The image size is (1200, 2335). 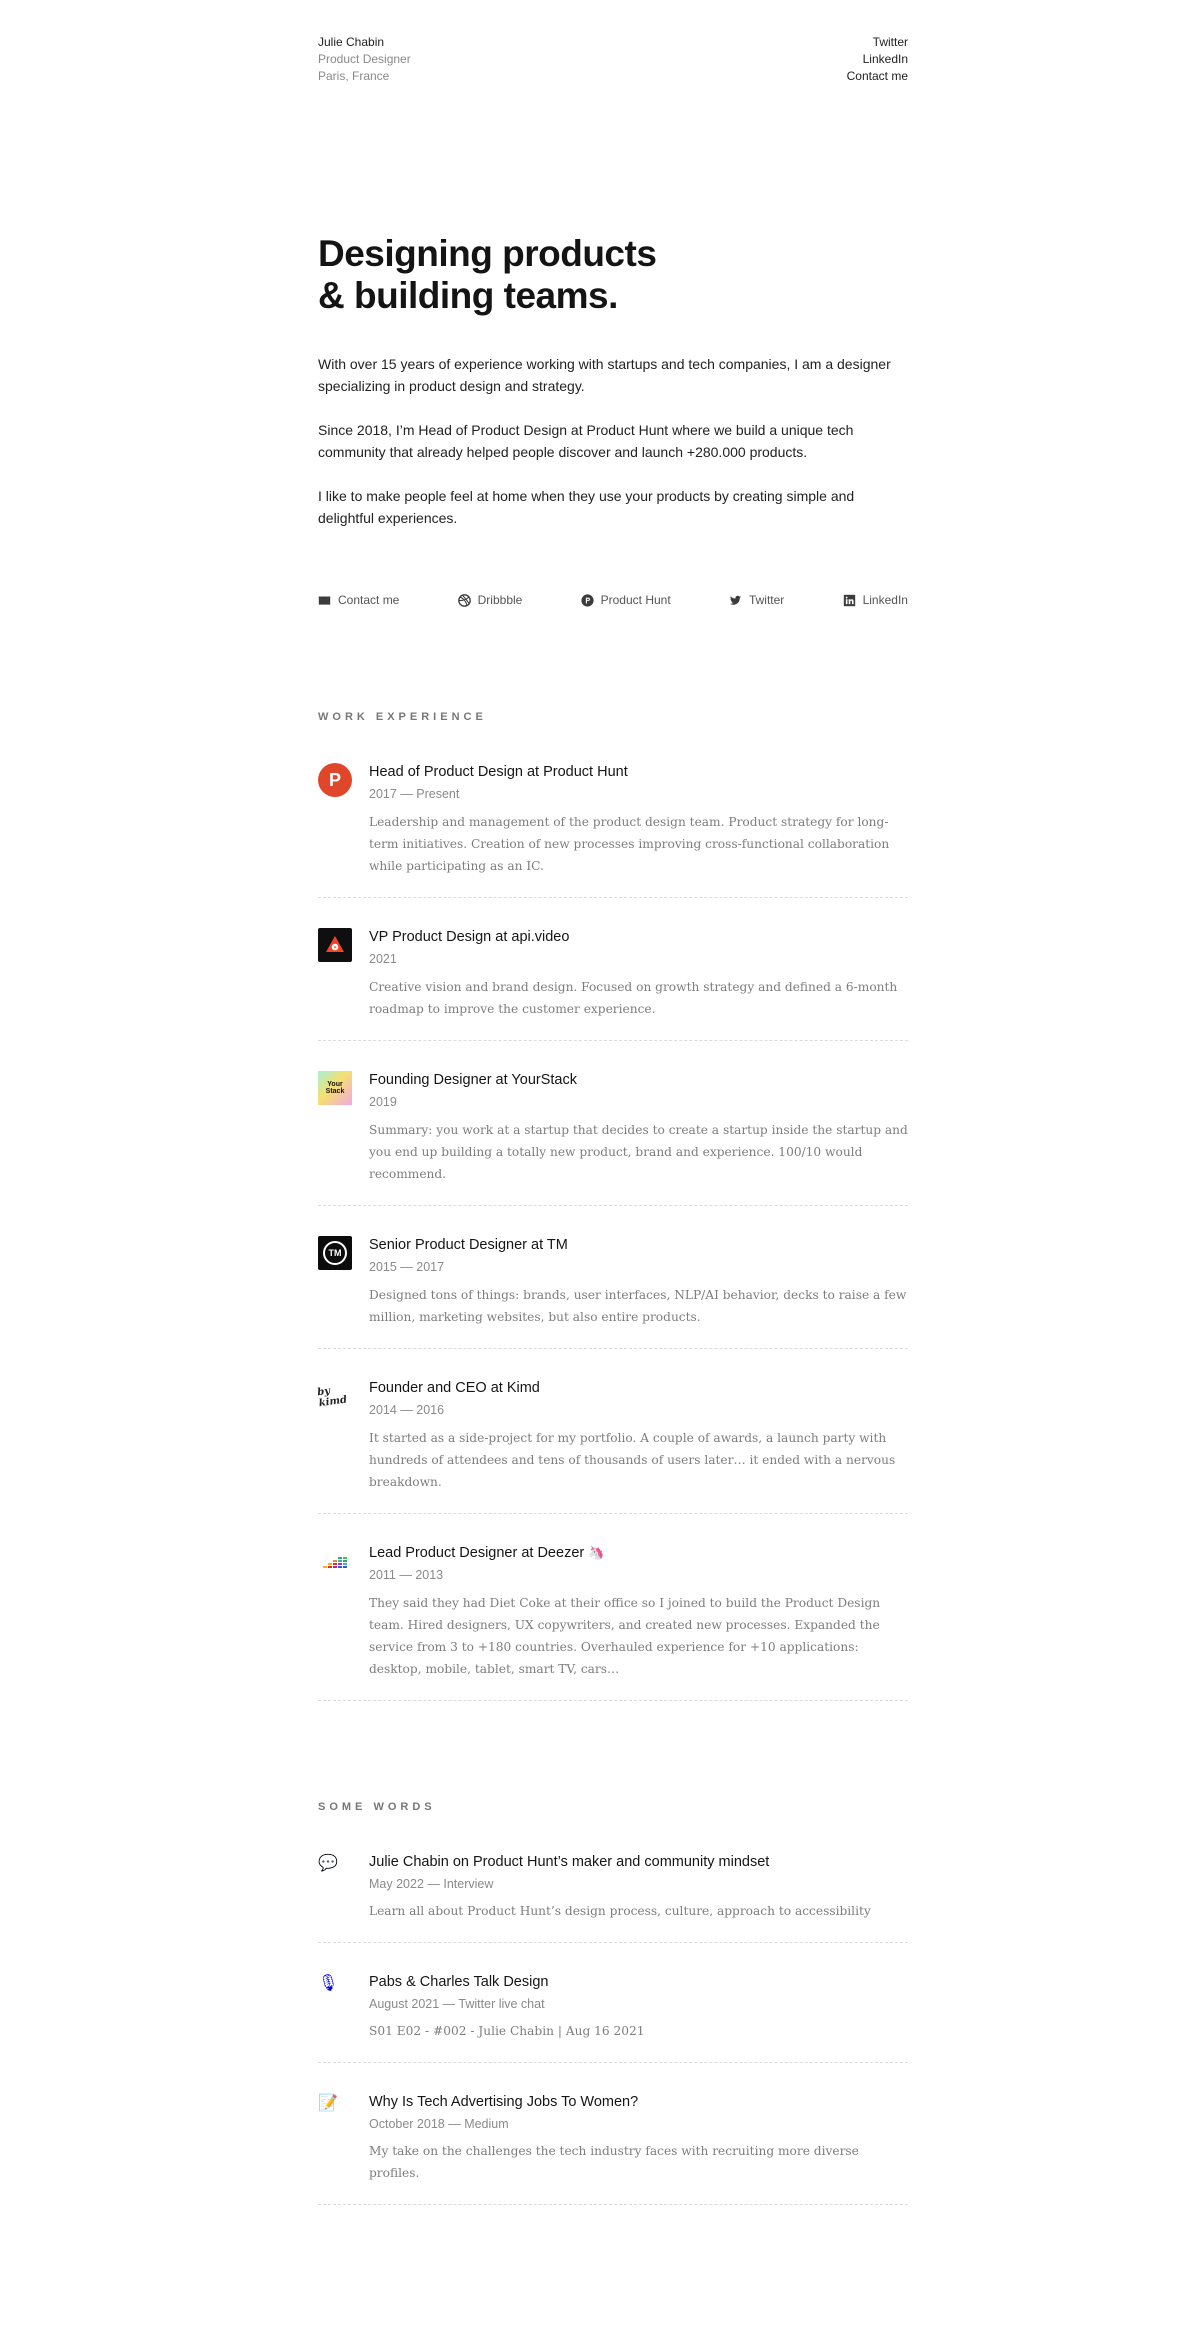 I want to click on unicorn-icon: 🦄, so click(x=596, y=1552).